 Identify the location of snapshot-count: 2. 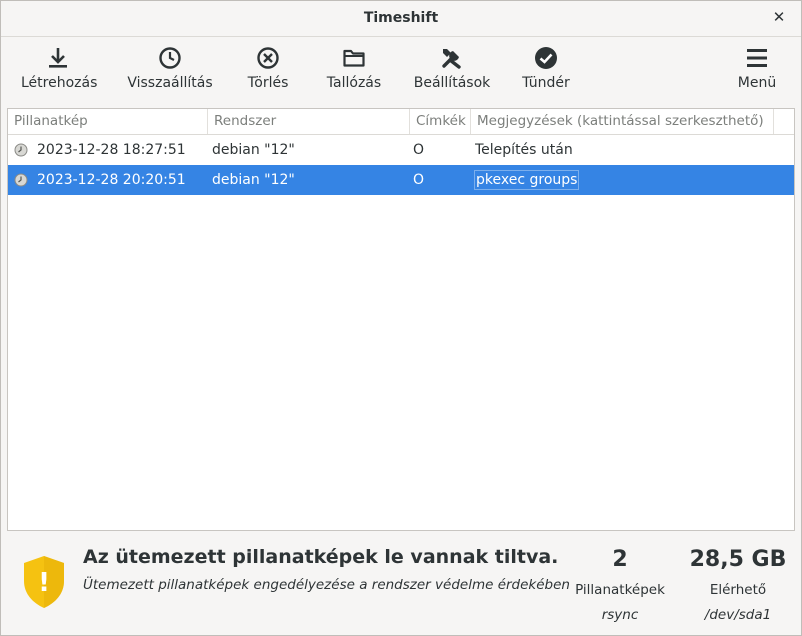
(620, 559).